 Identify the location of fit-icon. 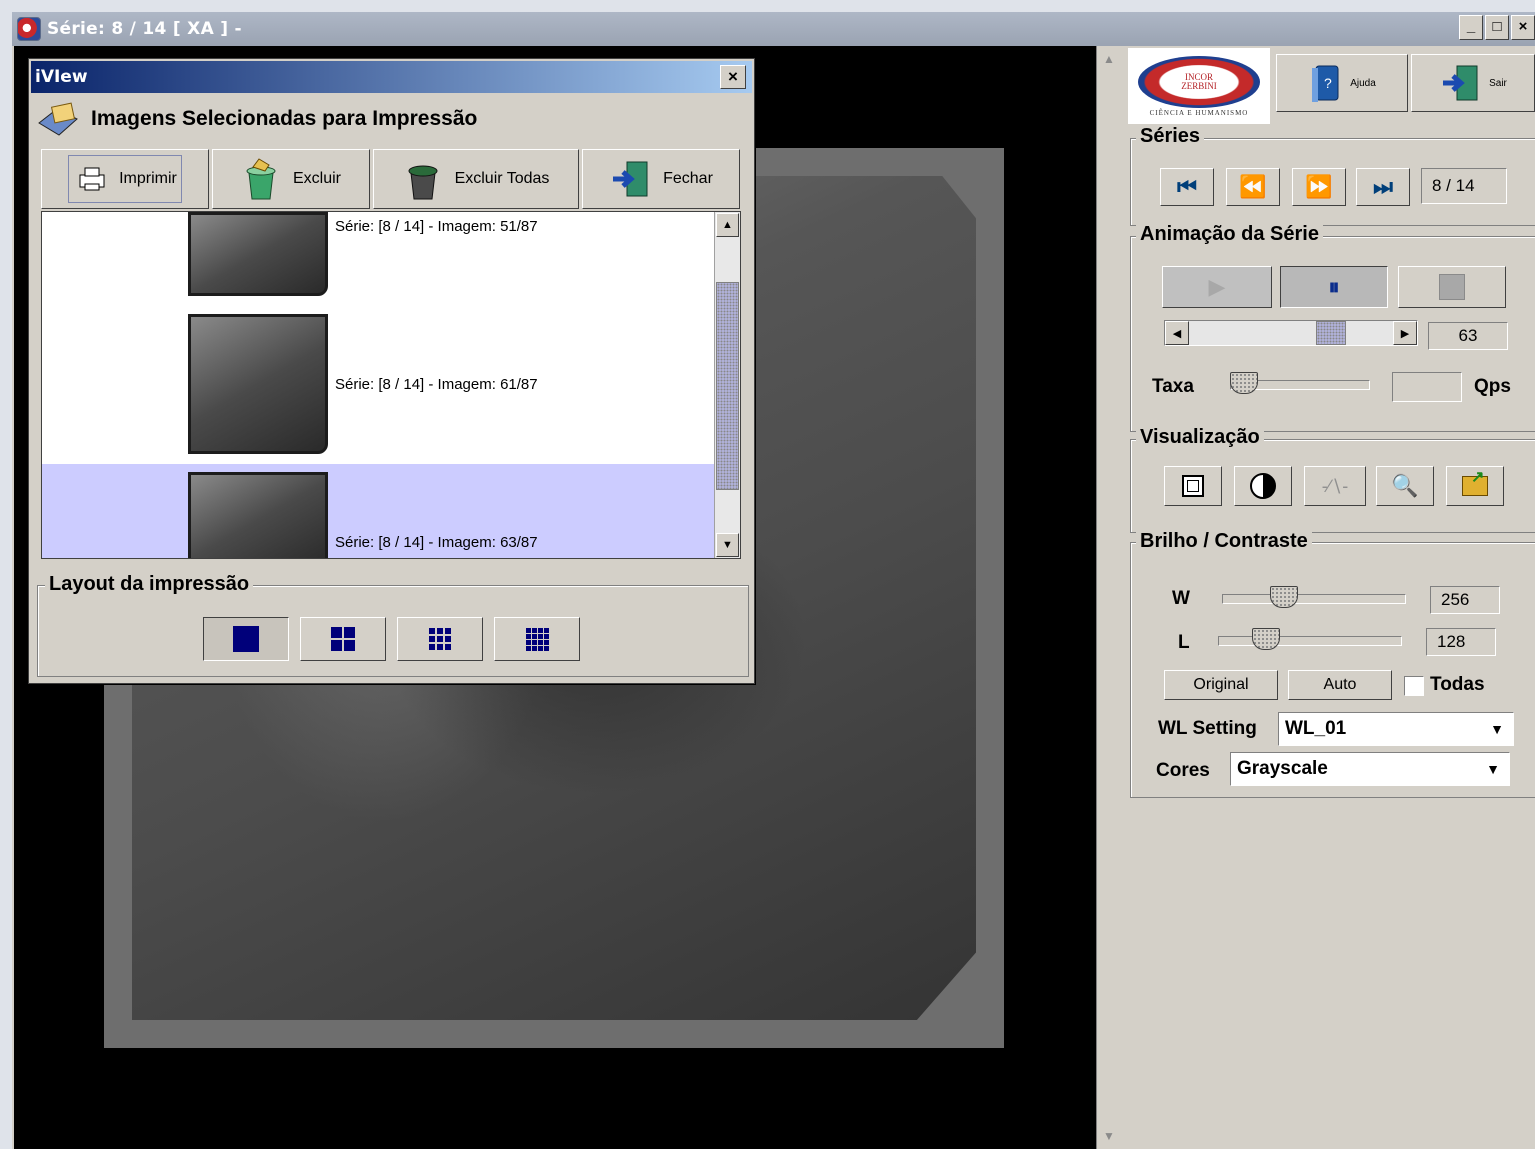
(1193, 486).